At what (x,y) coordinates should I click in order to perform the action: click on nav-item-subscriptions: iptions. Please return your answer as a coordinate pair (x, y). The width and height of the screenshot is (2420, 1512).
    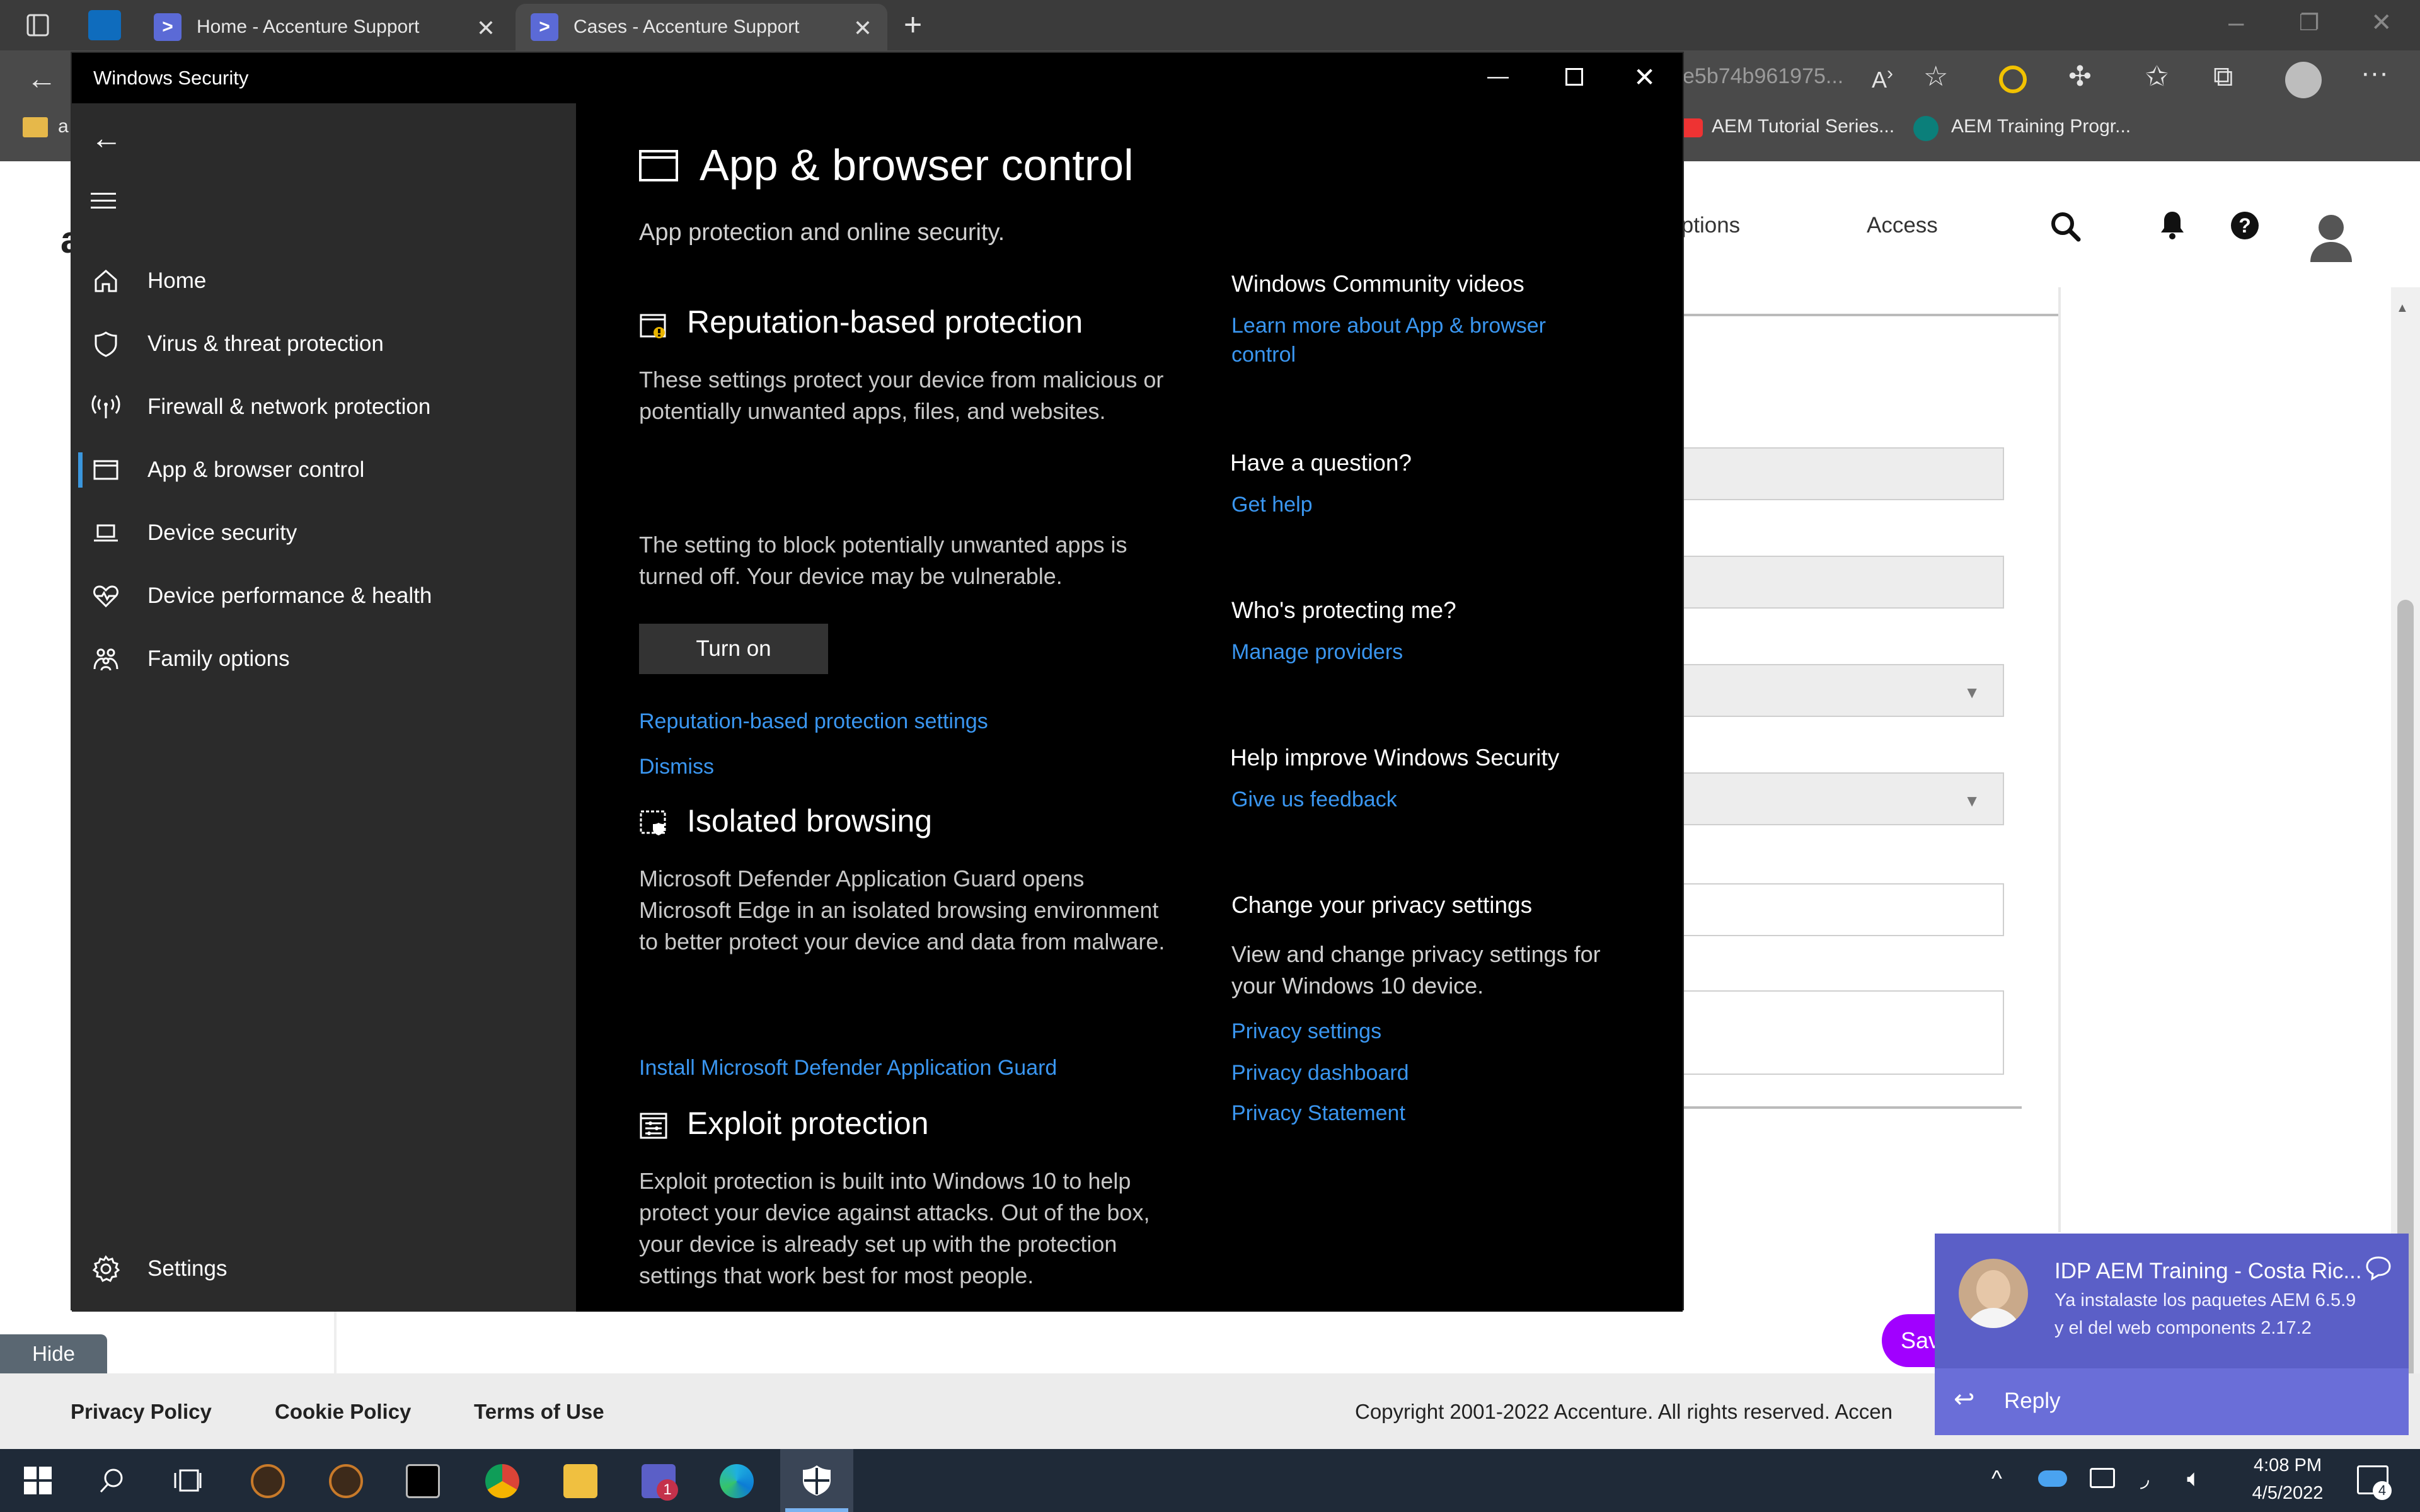
    Looking at the image, I should click on (1708, 225).